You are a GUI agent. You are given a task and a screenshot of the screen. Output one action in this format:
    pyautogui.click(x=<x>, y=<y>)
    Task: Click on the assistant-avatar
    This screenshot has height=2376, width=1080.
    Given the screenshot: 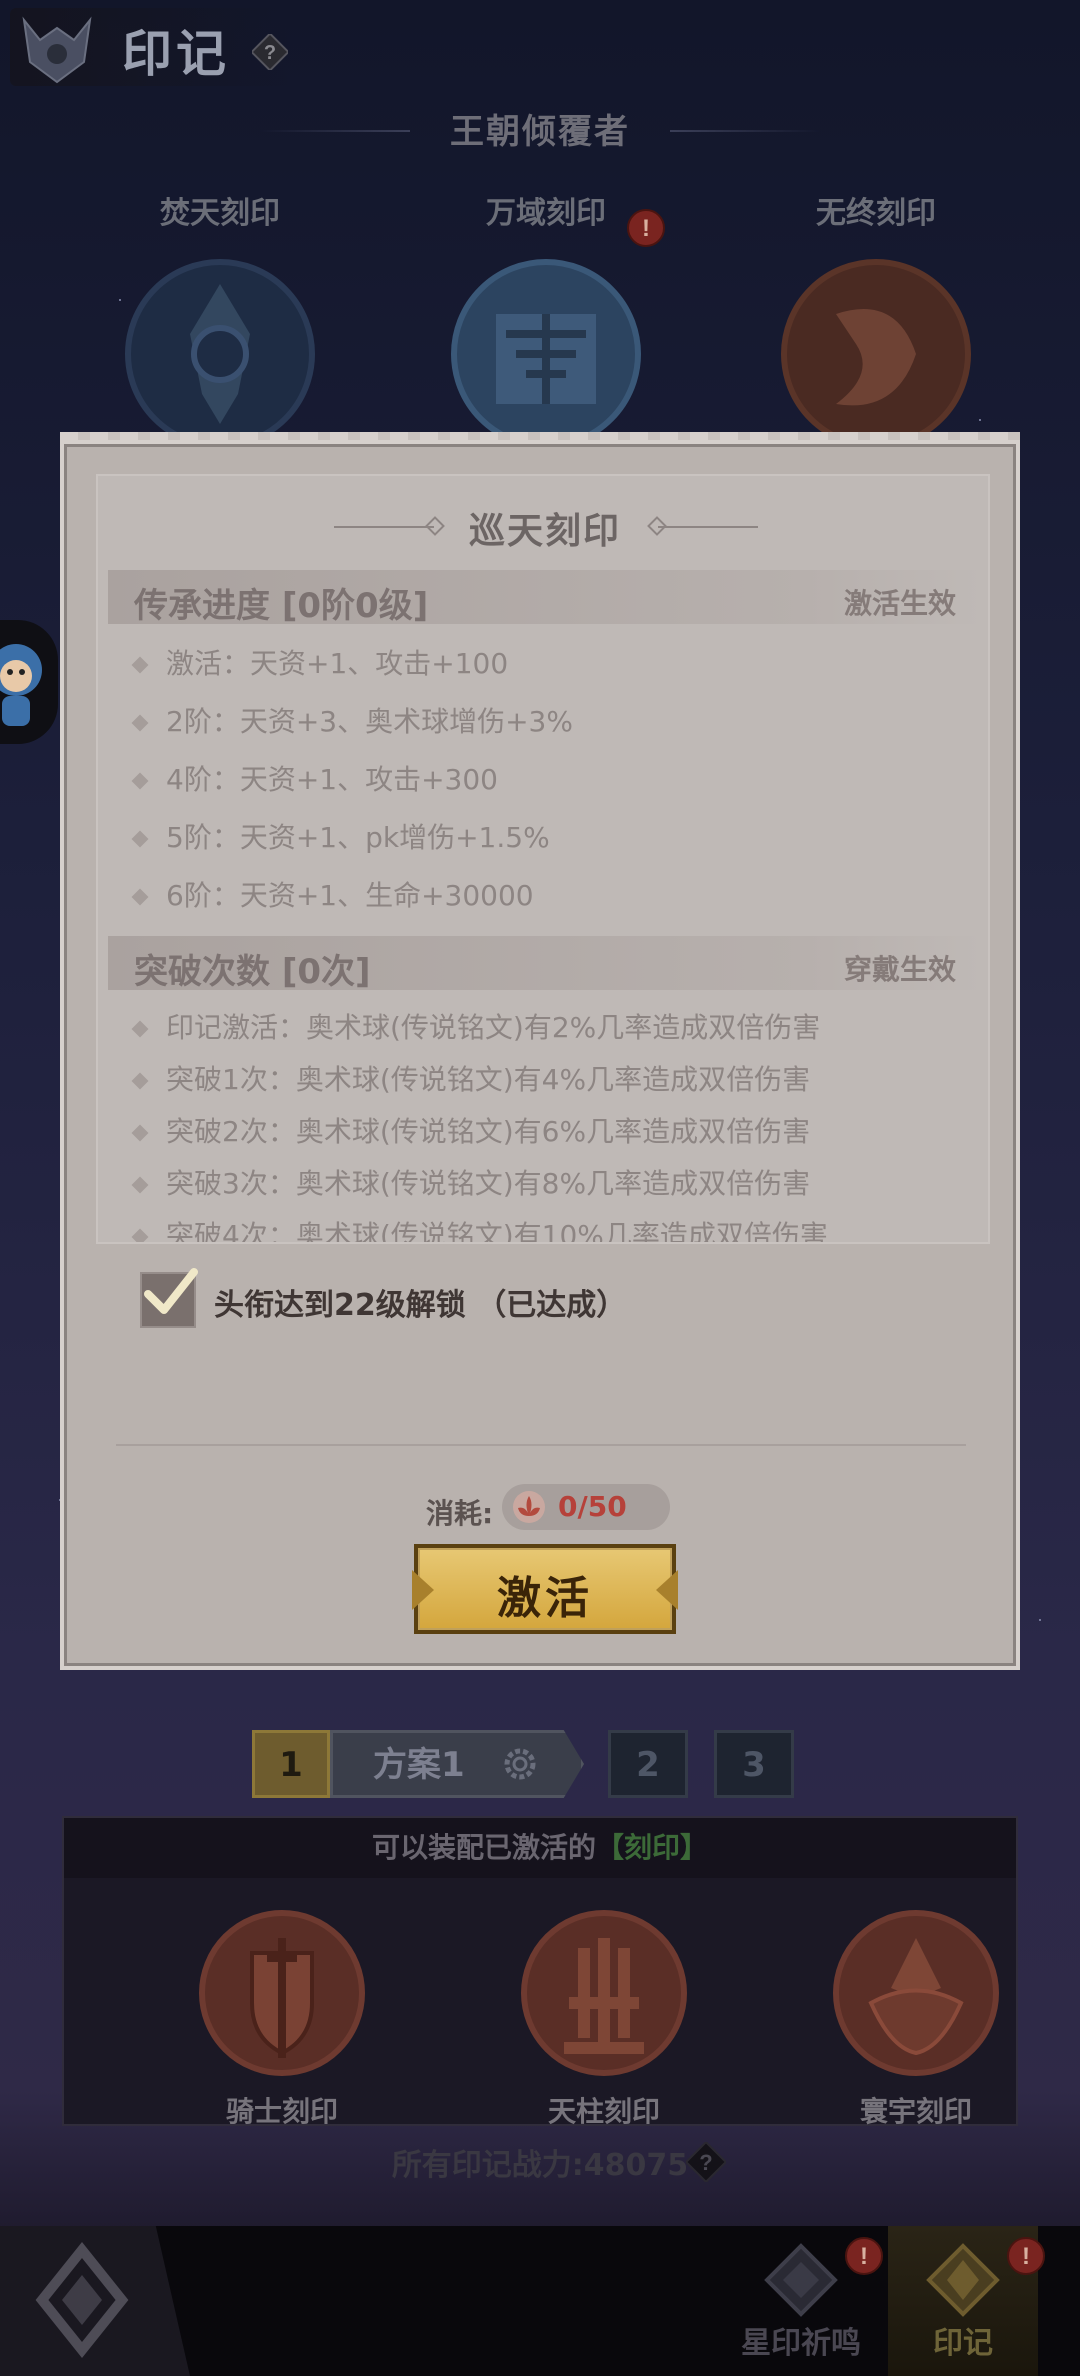 What is the action you would take?
    pyautogui.click(x=29, y=682)
    